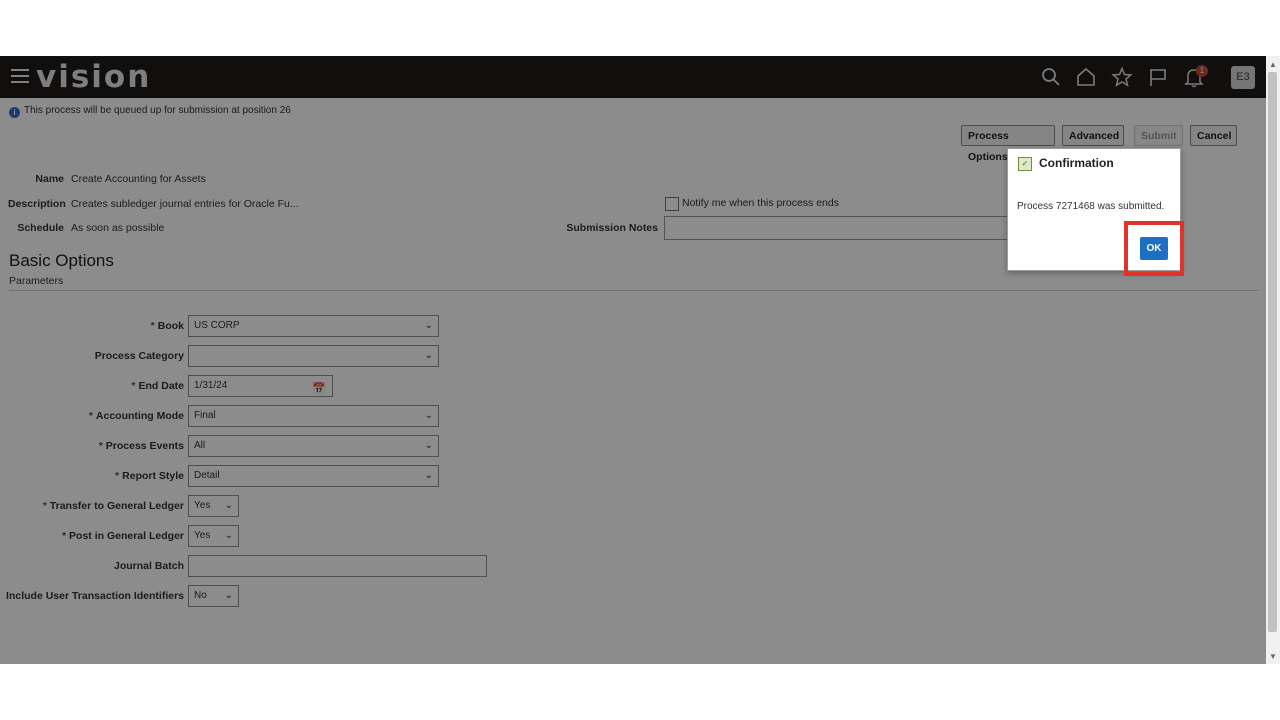 The image size is (1280, 720). Describe the element at coordinates (1025, 164) in the screenshot. I see `confirmation-icon: ✓` at that location.